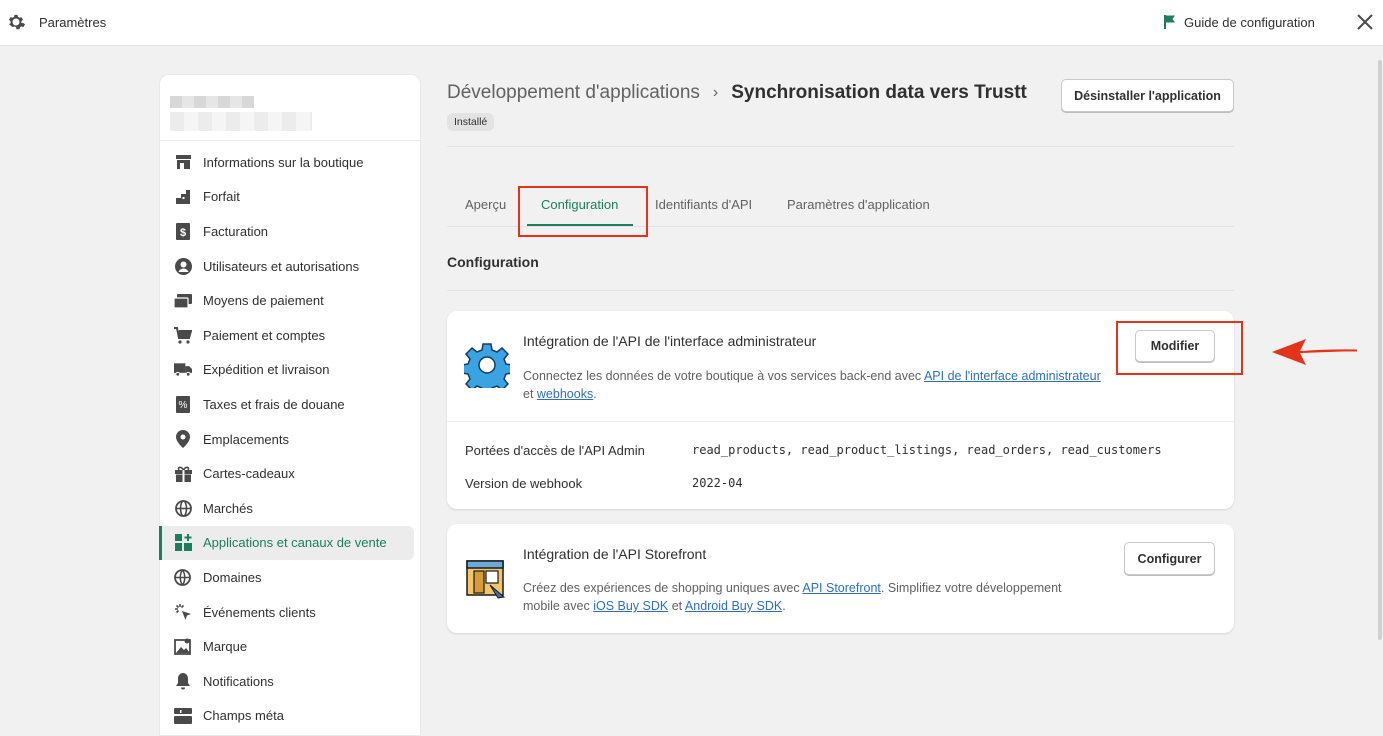 This screenshot has width=1383, height=736. I want to click on tab-api-credentials: Identifiants d'API, so click(703, 204).